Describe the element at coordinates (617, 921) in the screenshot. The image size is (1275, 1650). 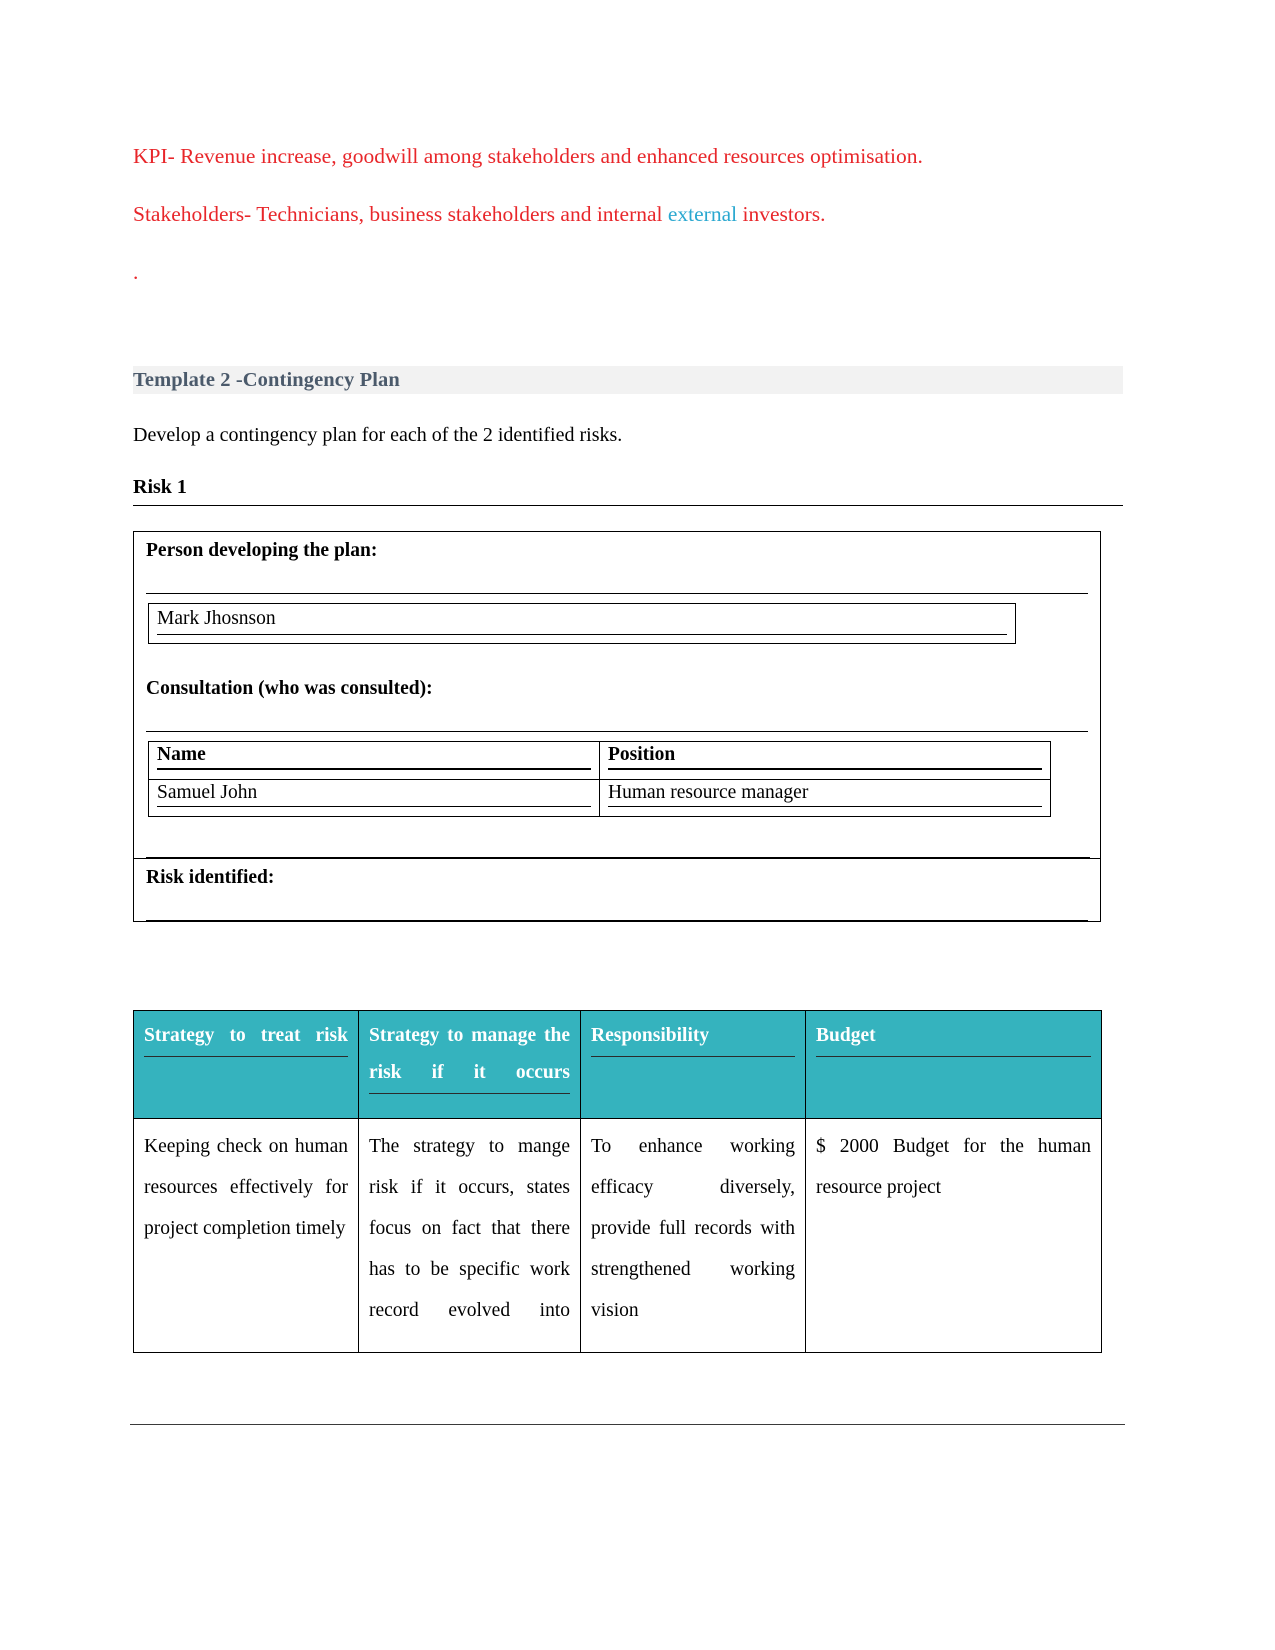
I see `risk-identified-underline` at that location.